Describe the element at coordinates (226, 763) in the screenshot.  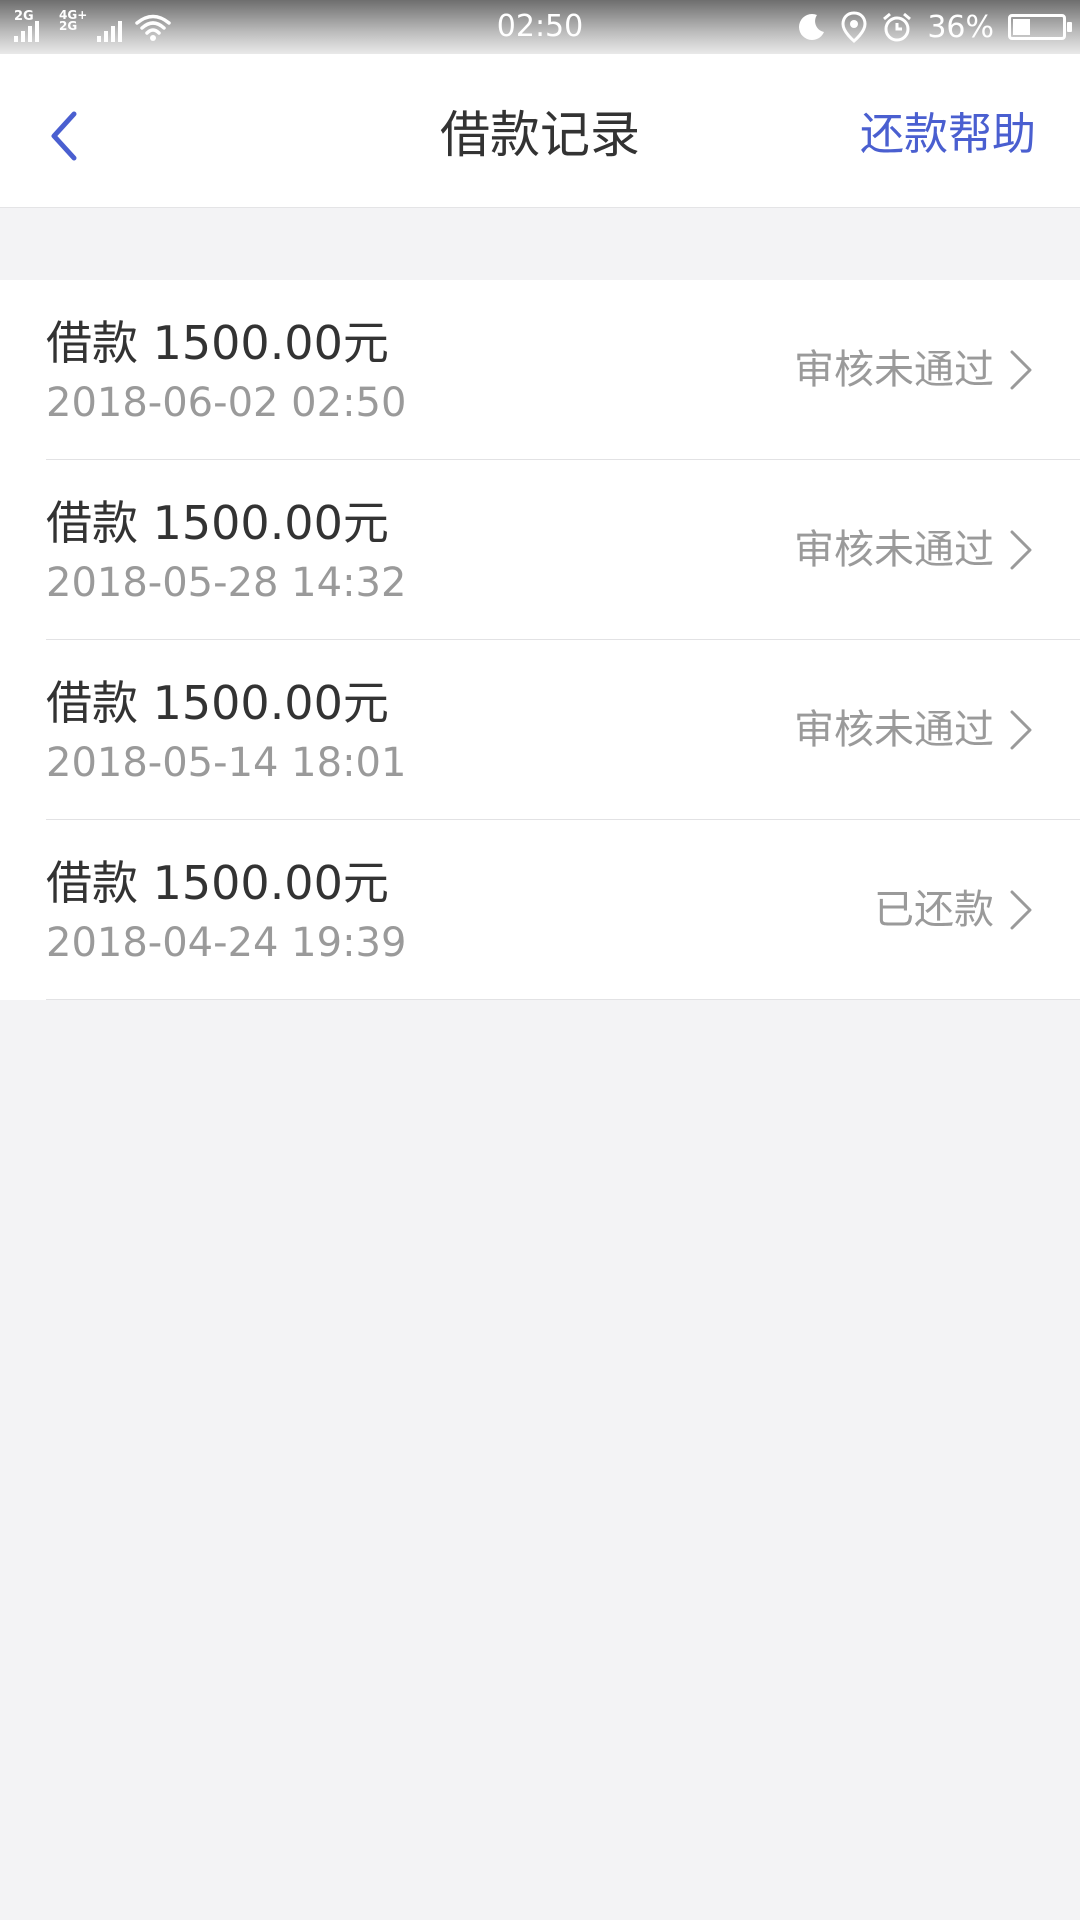
I see `loan-date: 2018-05-14 18:01` at that location.